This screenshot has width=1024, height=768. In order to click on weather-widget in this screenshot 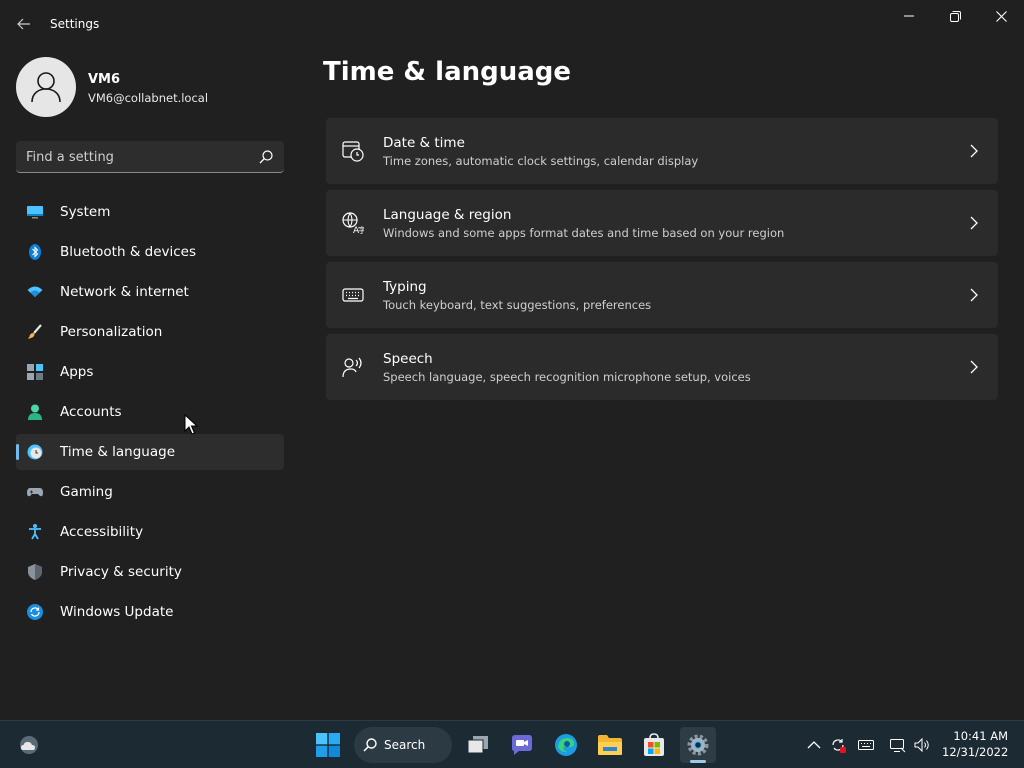, I will do `click(29, 745)`.